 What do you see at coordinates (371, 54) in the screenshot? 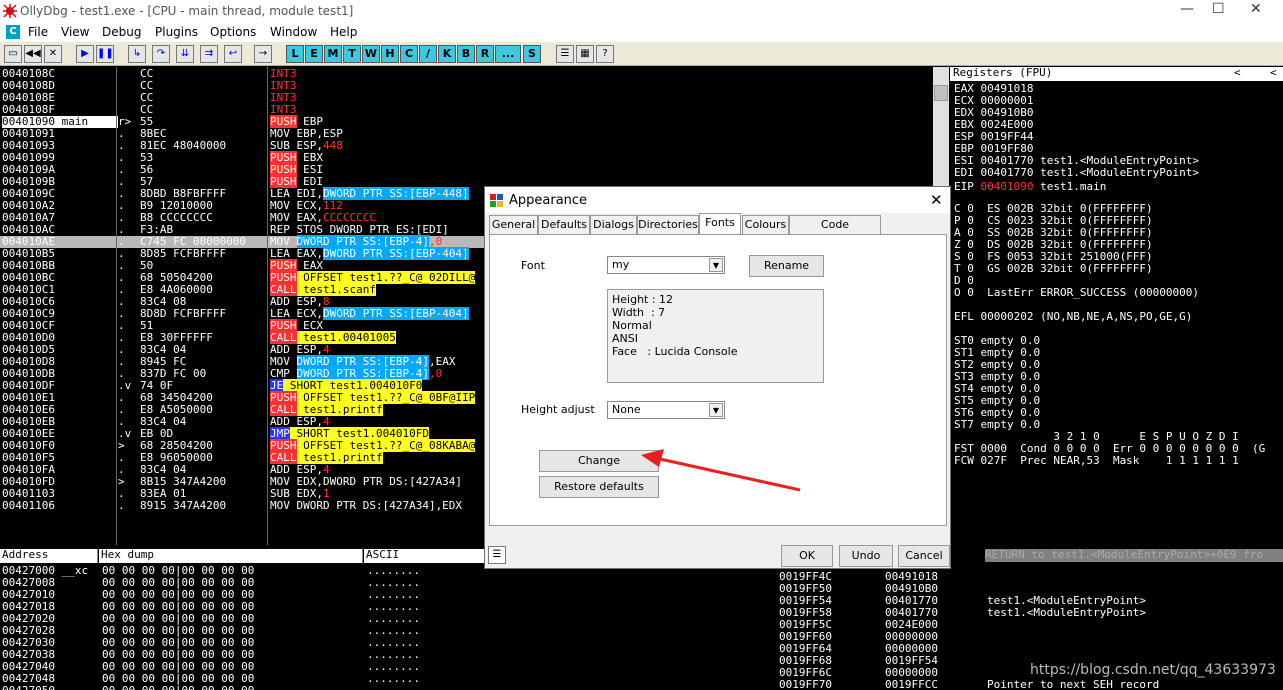
I see `windows-button: W` at bounding box center [371, 54].